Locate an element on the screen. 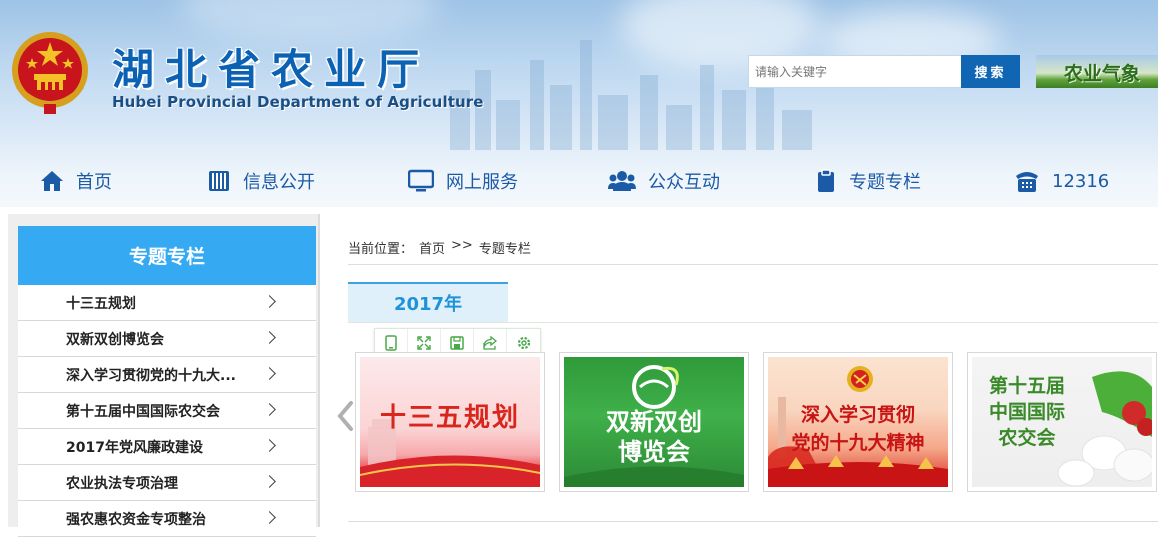 The image size is (1158, 537). search-button: 搜索 is located at coordinates (990, 71).